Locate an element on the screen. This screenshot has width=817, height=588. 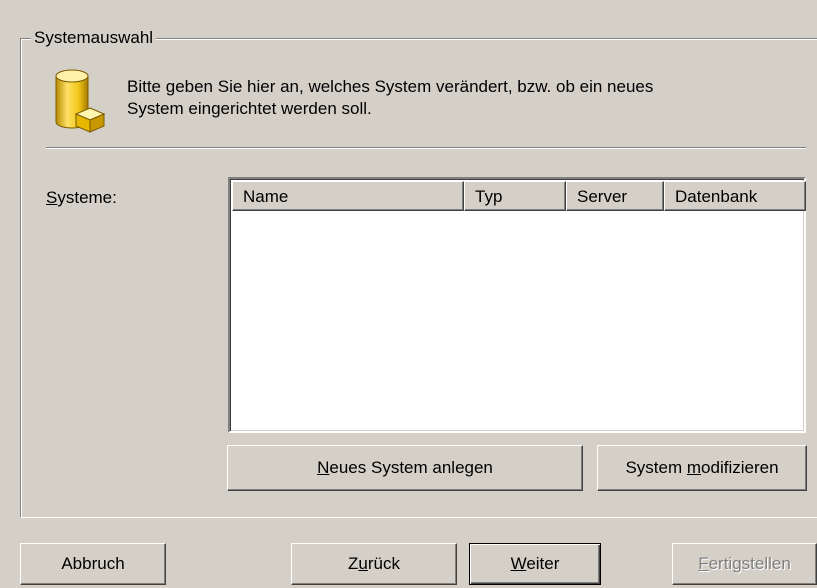
modify-system-accelerator: m is located at coordinates (694, 467).